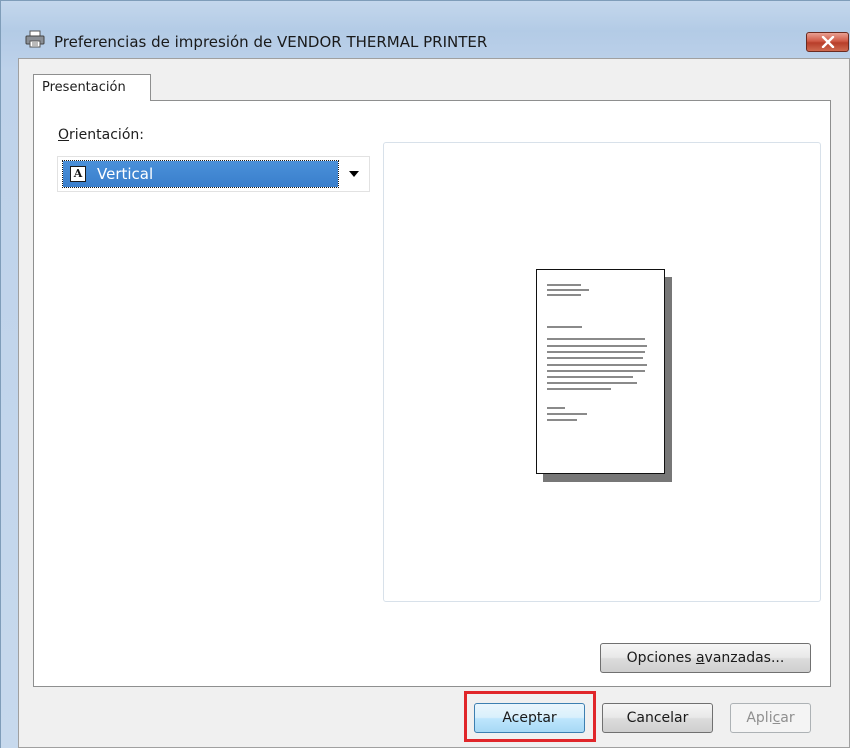 The height and width of the screenshot is (748, 850). I want to click on cancel-button: Cancelar, so click(657, 718).